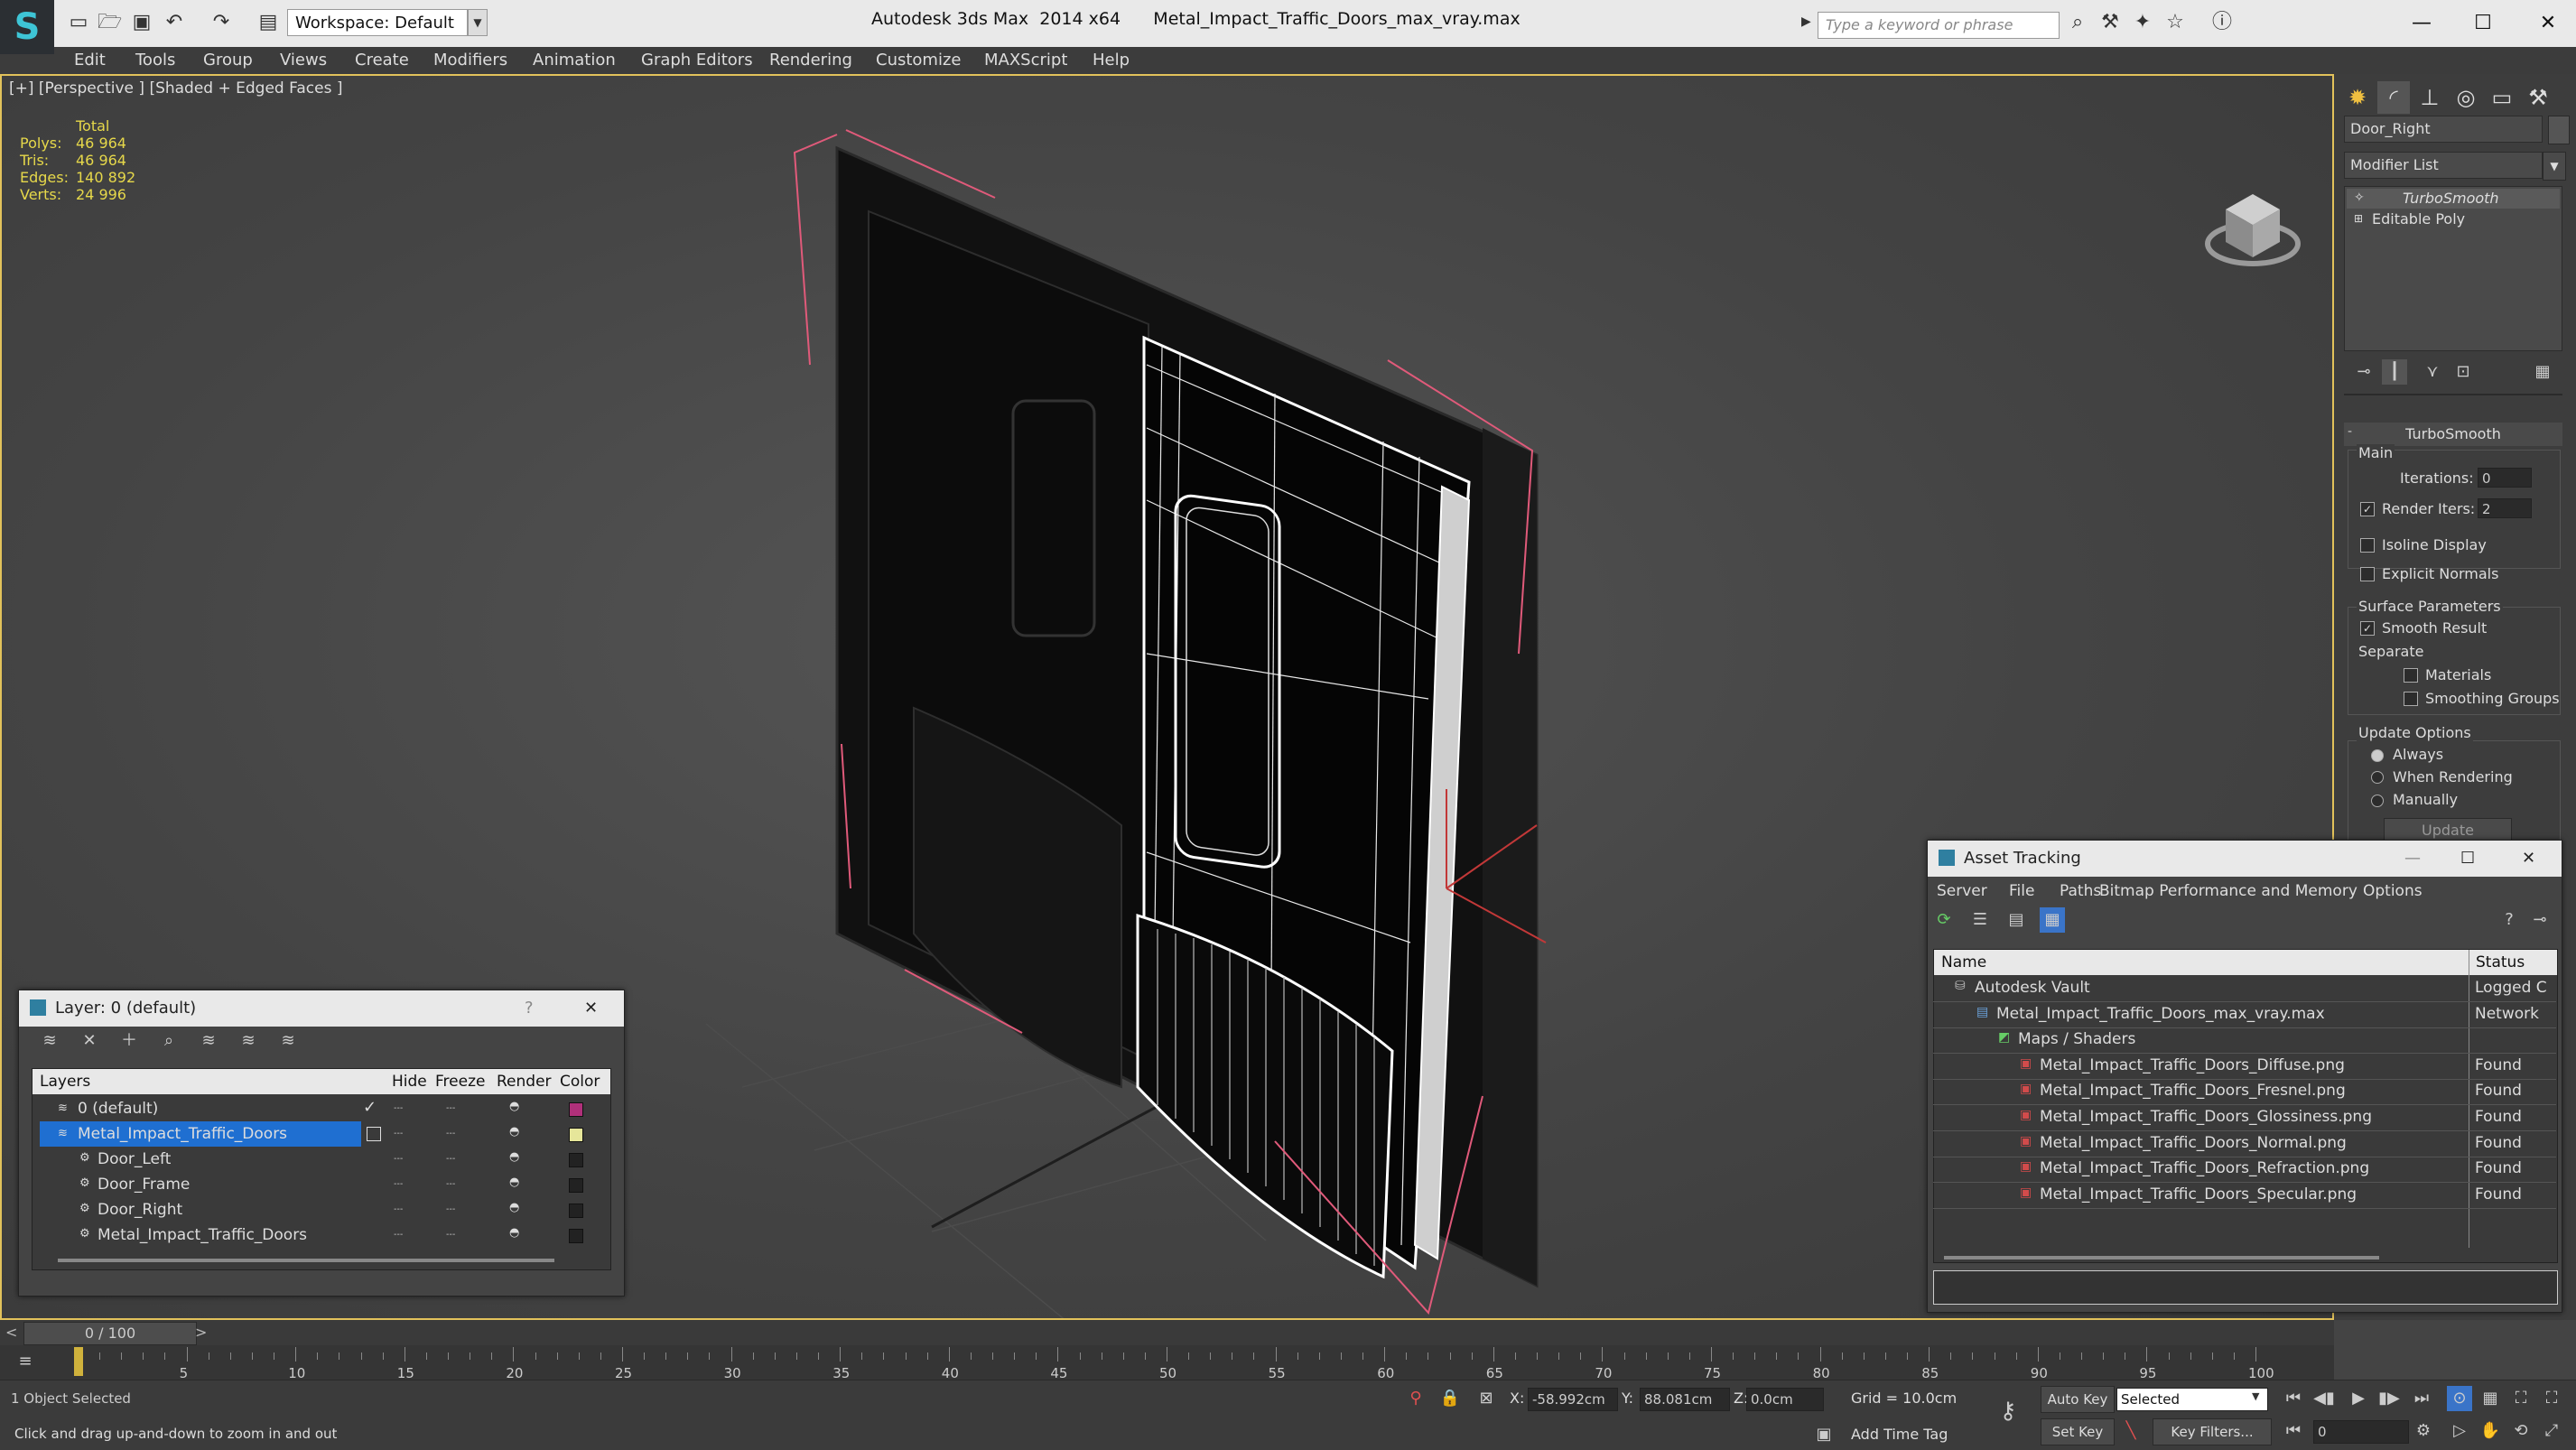 The height and width of the screenshot is (1450, 2576). I want to click on orbit-icon: ⟲, so click(2521, 1431).